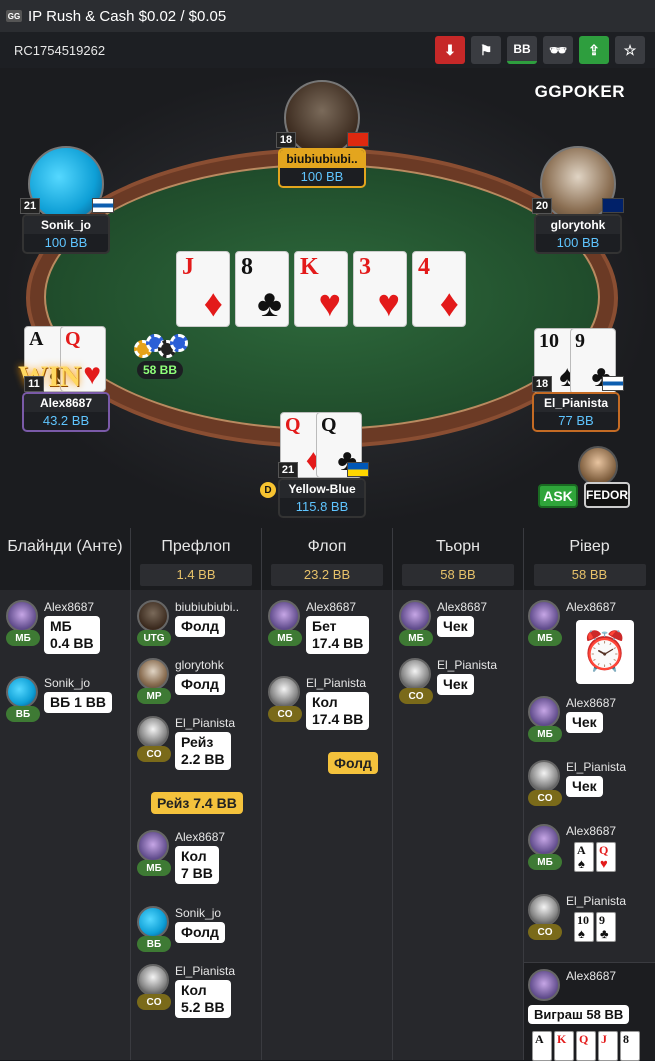 Image resolution: width=655 pixels, height=1061 pixels. What do you see at coordinates (613, 383) in the screenshot?
I see `flag-icon` at bounding box center [613, 383].